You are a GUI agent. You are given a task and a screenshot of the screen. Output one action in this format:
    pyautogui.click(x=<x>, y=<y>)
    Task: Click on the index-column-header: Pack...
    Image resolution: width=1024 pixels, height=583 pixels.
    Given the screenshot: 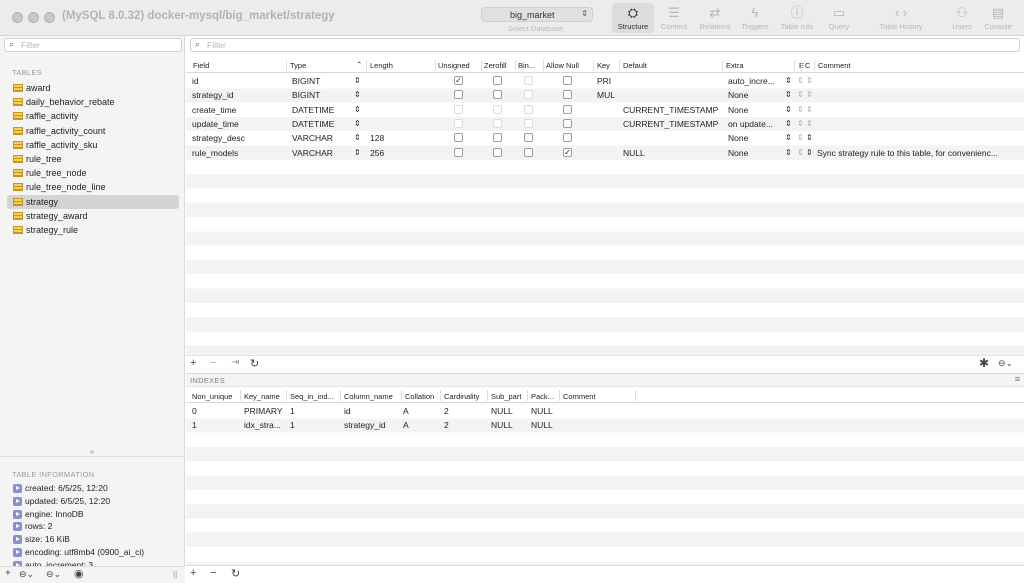 What is the action you would take?
    pyautogui.click(x=542, y=396)
    